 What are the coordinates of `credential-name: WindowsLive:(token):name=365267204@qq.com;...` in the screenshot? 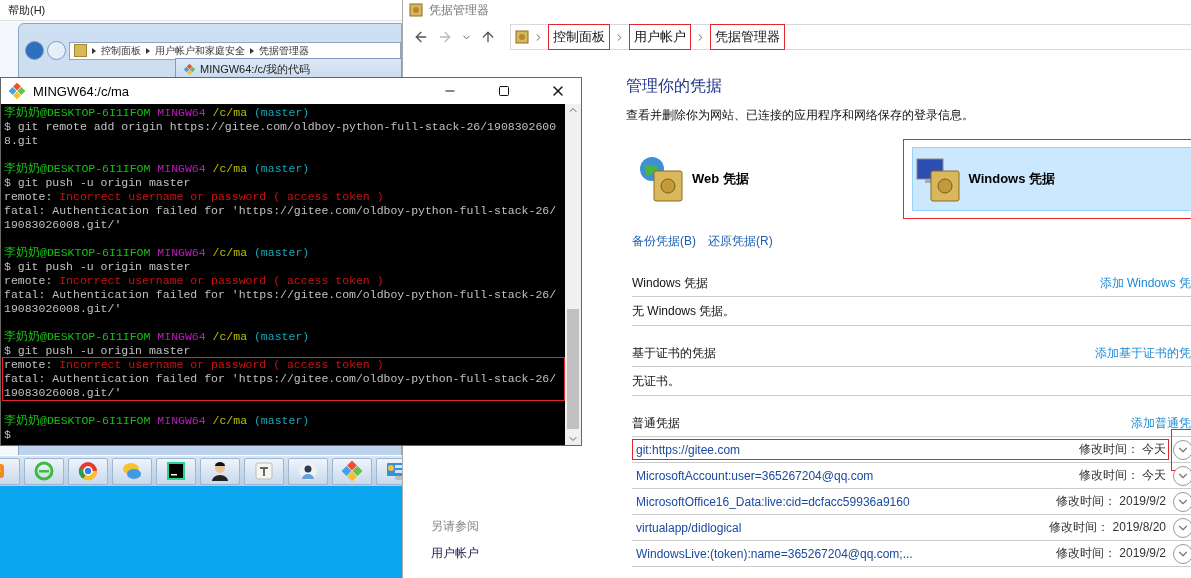 It's located at (774, 553).